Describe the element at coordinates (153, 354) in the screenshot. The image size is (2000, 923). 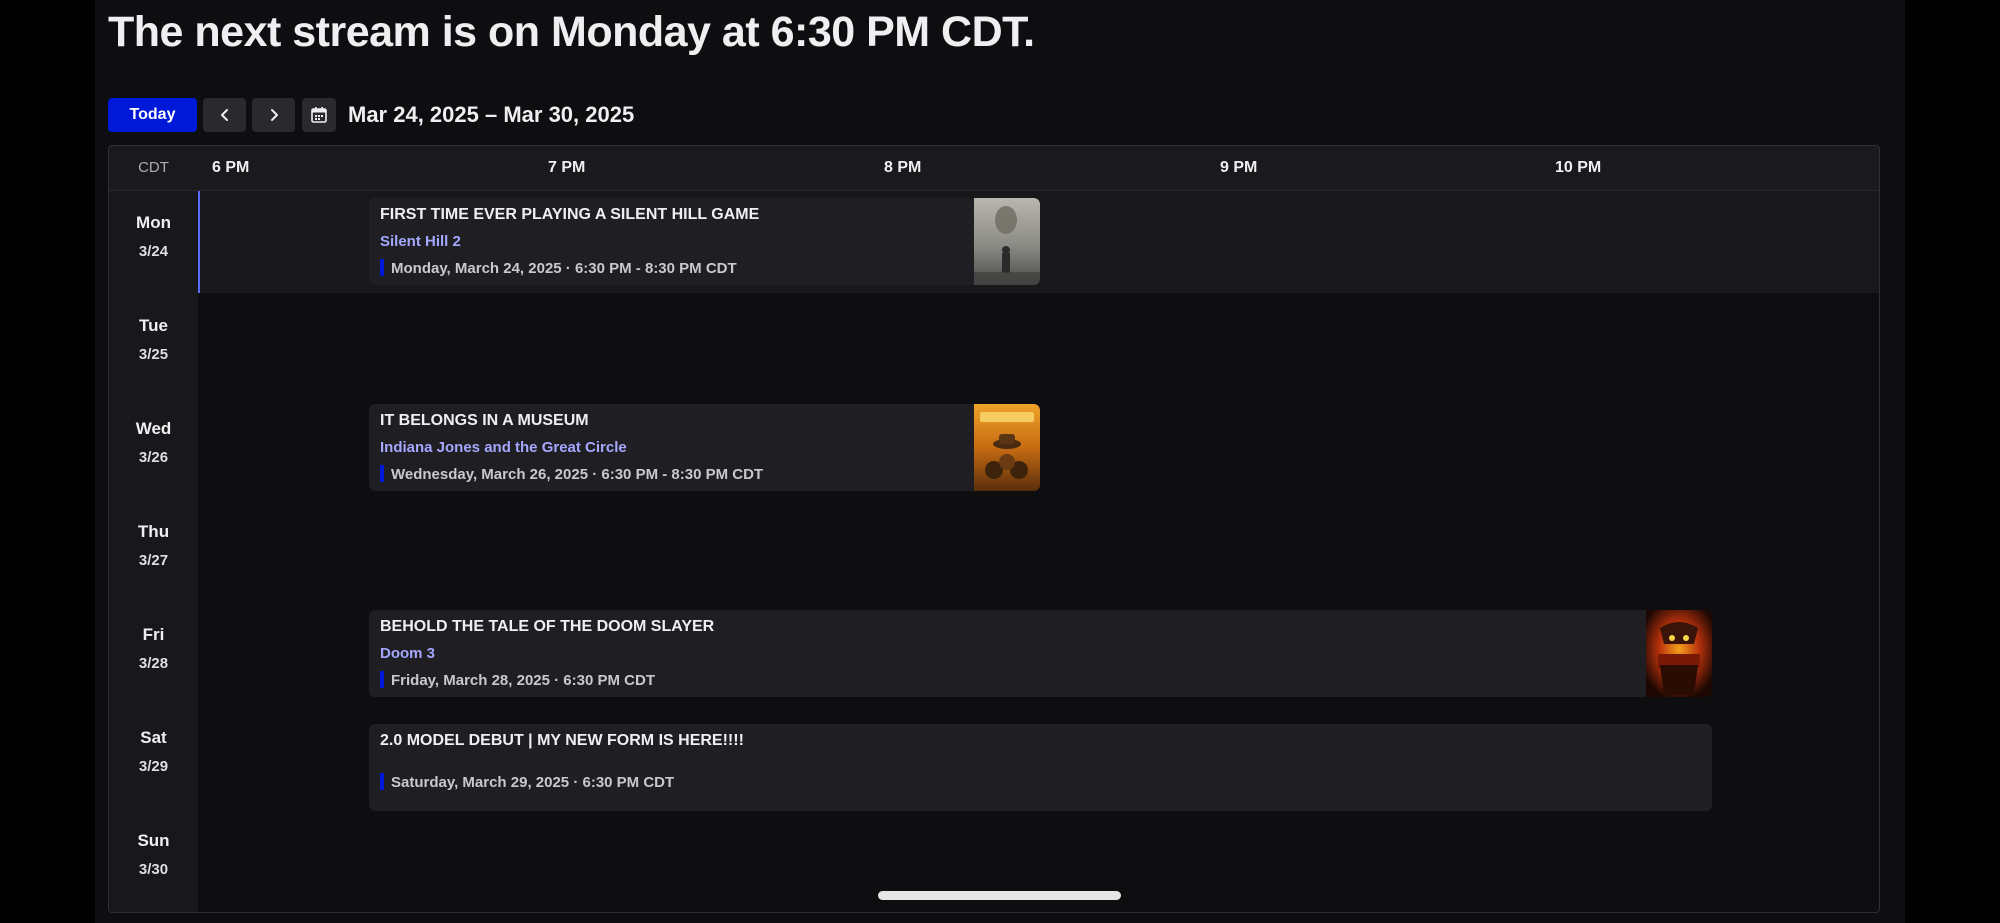
I see `day-date: 3/25` at that location.